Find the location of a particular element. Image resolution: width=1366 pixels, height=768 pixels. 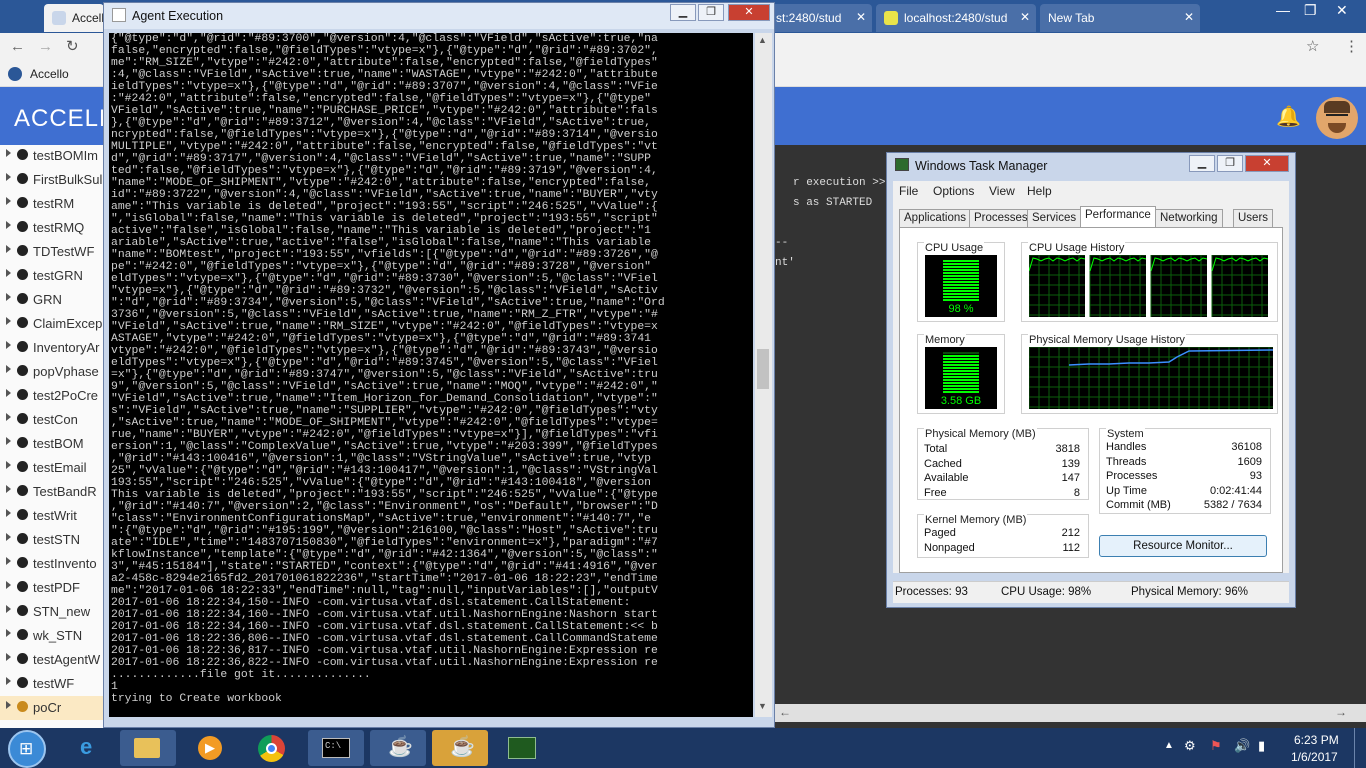

sidebar-item: testRMQ is located at coordinates (52, 228).